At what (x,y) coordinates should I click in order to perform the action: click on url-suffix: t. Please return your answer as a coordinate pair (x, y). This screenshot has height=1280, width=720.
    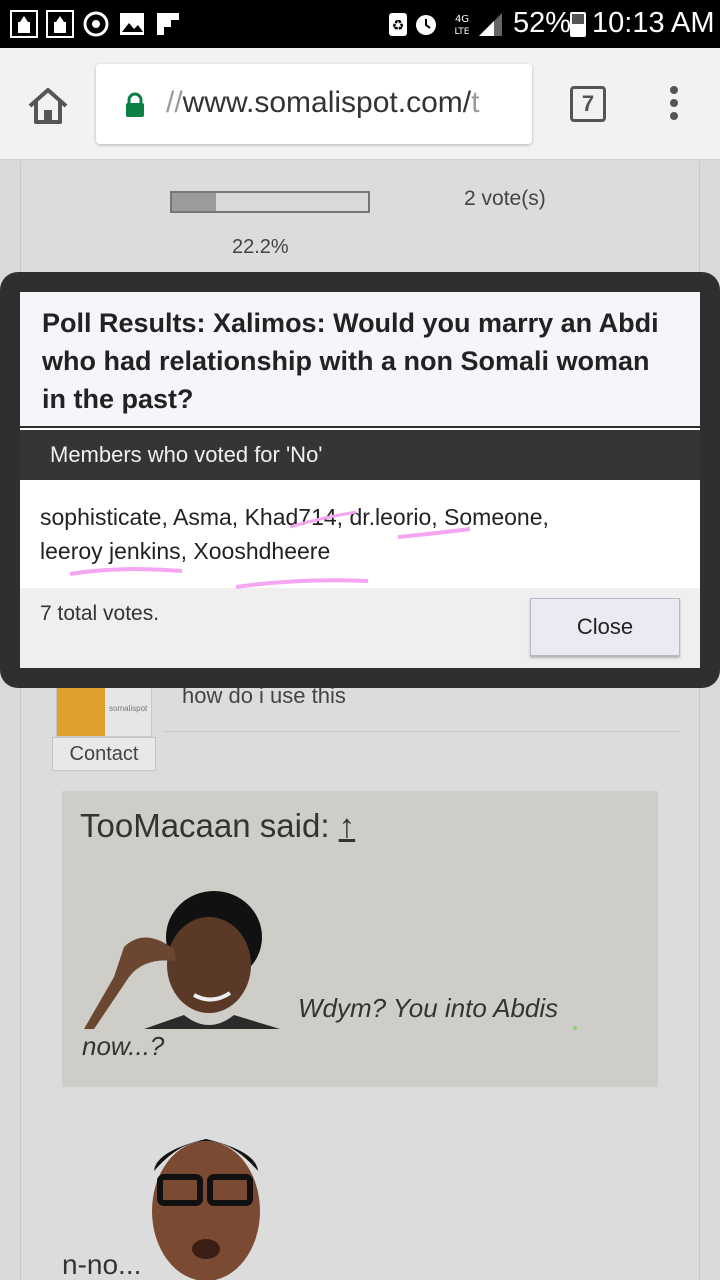
    Looking at the image, I should click on (475, 102).